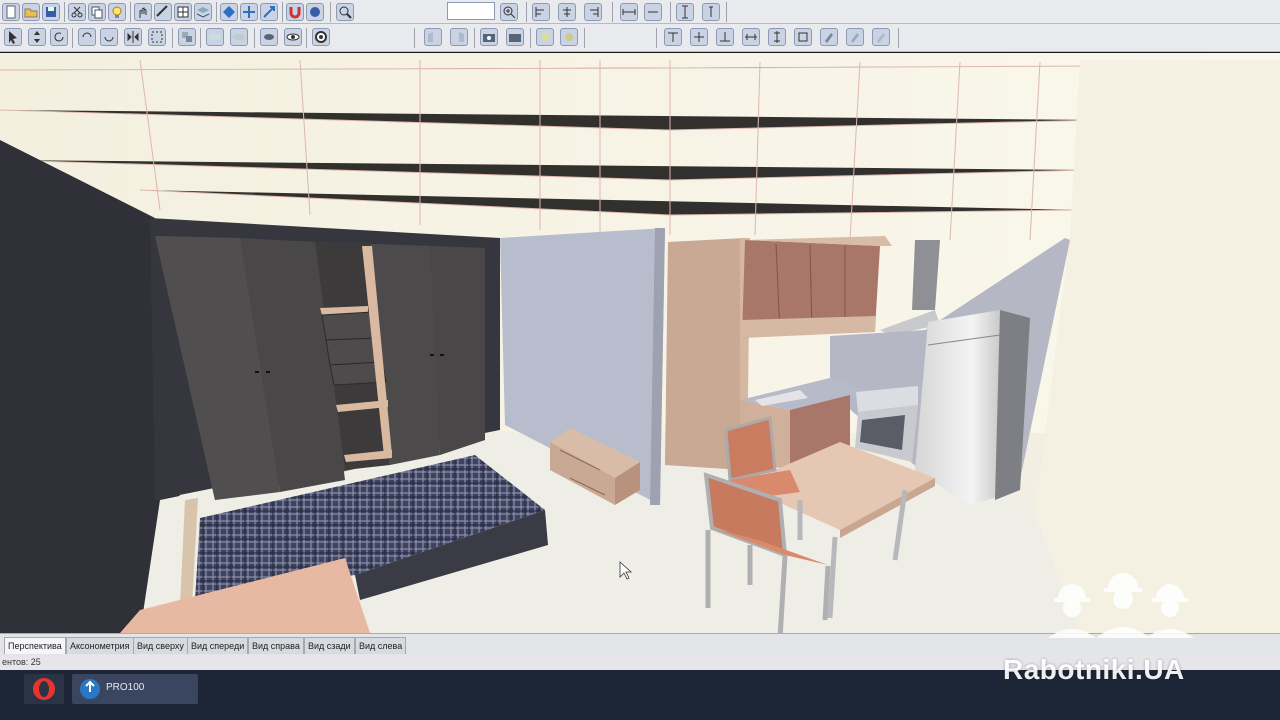  I want to click on stove, so click(886, 424).